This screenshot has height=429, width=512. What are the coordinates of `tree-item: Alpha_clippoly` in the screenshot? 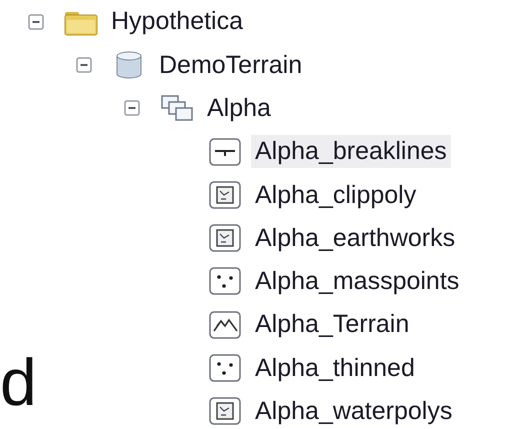 It's located at (335, 195).